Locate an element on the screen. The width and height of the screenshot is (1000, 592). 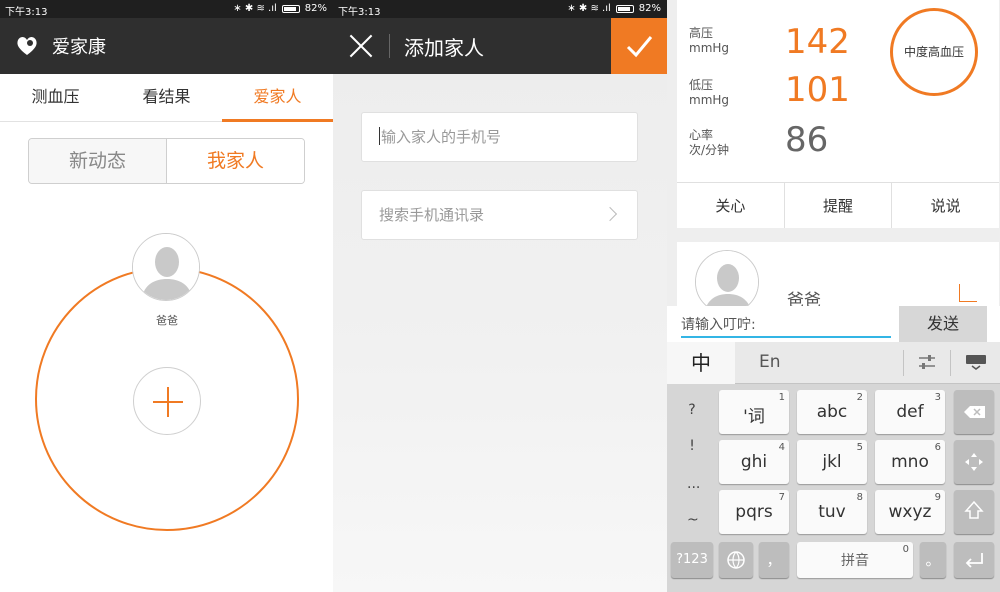
key-4: ghi 4 is located at coordinates (754, 462).